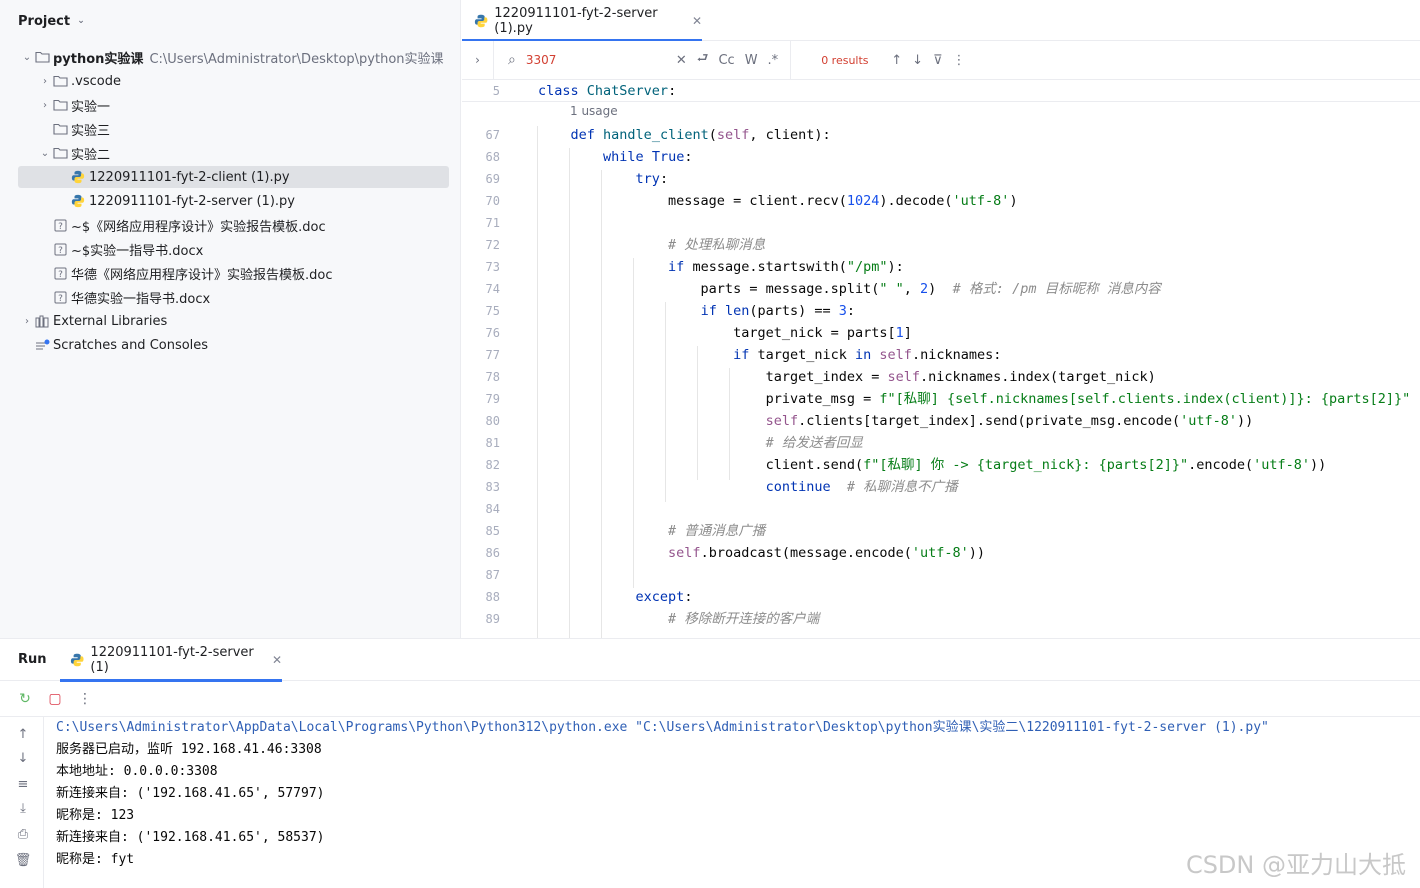 The height and width of the screenshot is (888, 1420). What do you see at coordinates (917, 60) in the screenshot?
I see `next-occurrence-icon: ↓` at bounding box center [917, 60].